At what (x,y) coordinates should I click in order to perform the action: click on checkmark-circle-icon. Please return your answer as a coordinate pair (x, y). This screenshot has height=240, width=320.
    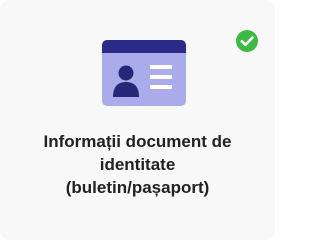
    Looking at the image, I should click on (247, 41).